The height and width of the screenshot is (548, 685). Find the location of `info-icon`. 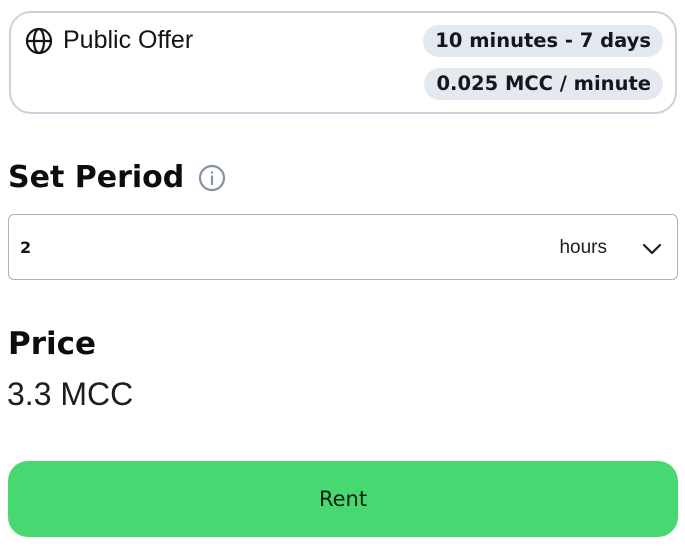

info-icon is located at coordinates (212, 178).